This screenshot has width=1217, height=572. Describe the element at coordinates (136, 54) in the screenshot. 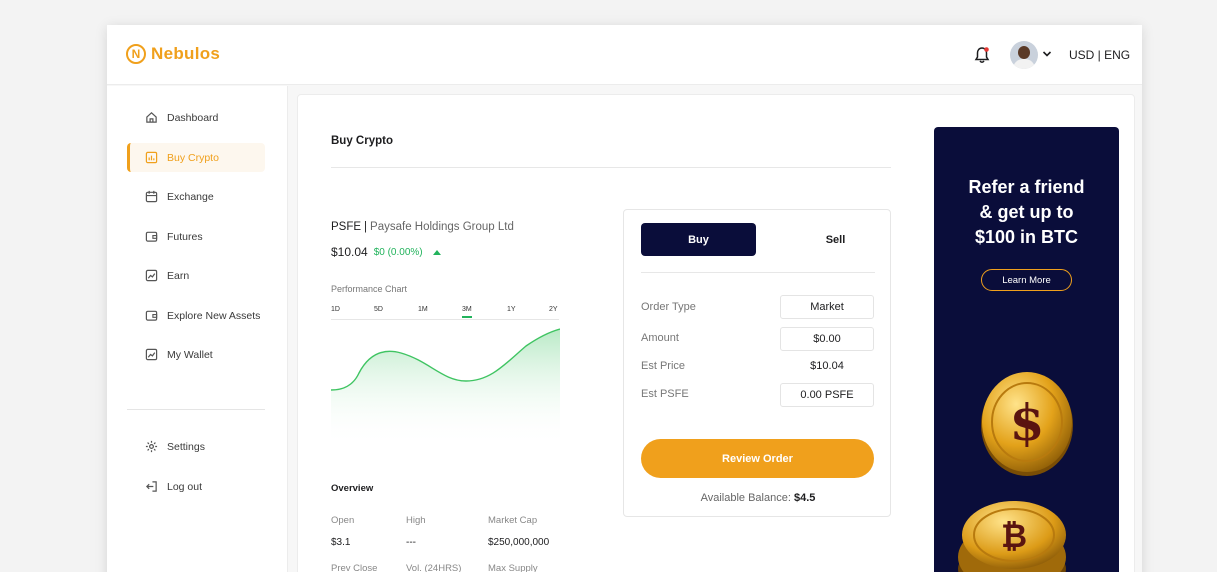

I see `logo-mark: N` at that location.